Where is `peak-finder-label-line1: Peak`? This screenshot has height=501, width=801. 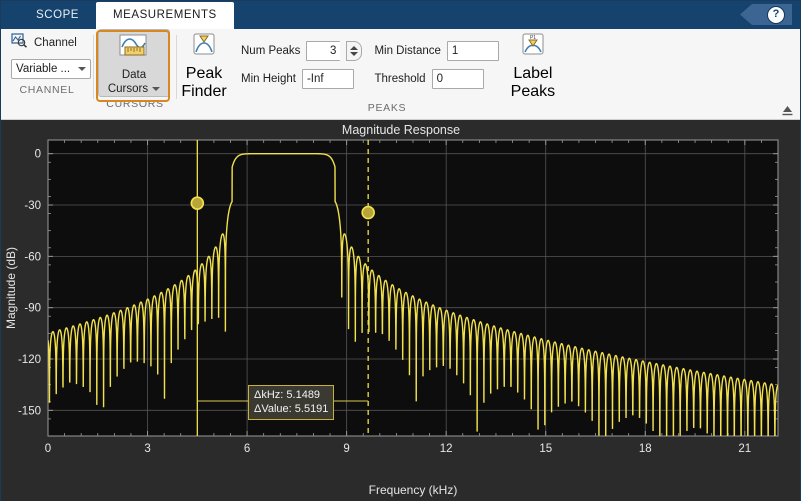 peak-finder-label-line1: Peak is located at coordinates (204, 73).